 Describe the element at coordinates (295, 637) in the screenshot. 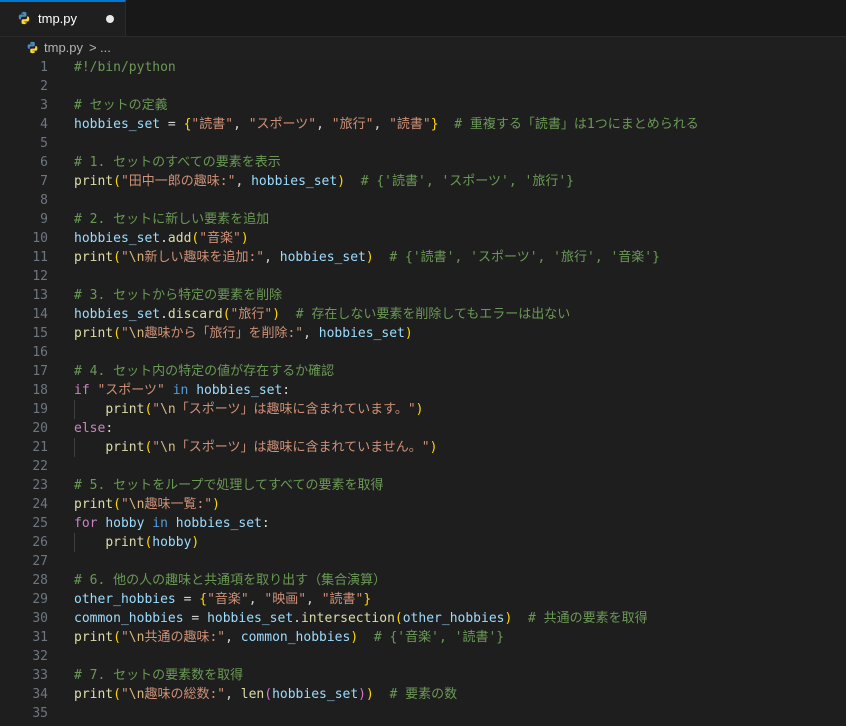

I see `code-token: common_hobbies` at that location.